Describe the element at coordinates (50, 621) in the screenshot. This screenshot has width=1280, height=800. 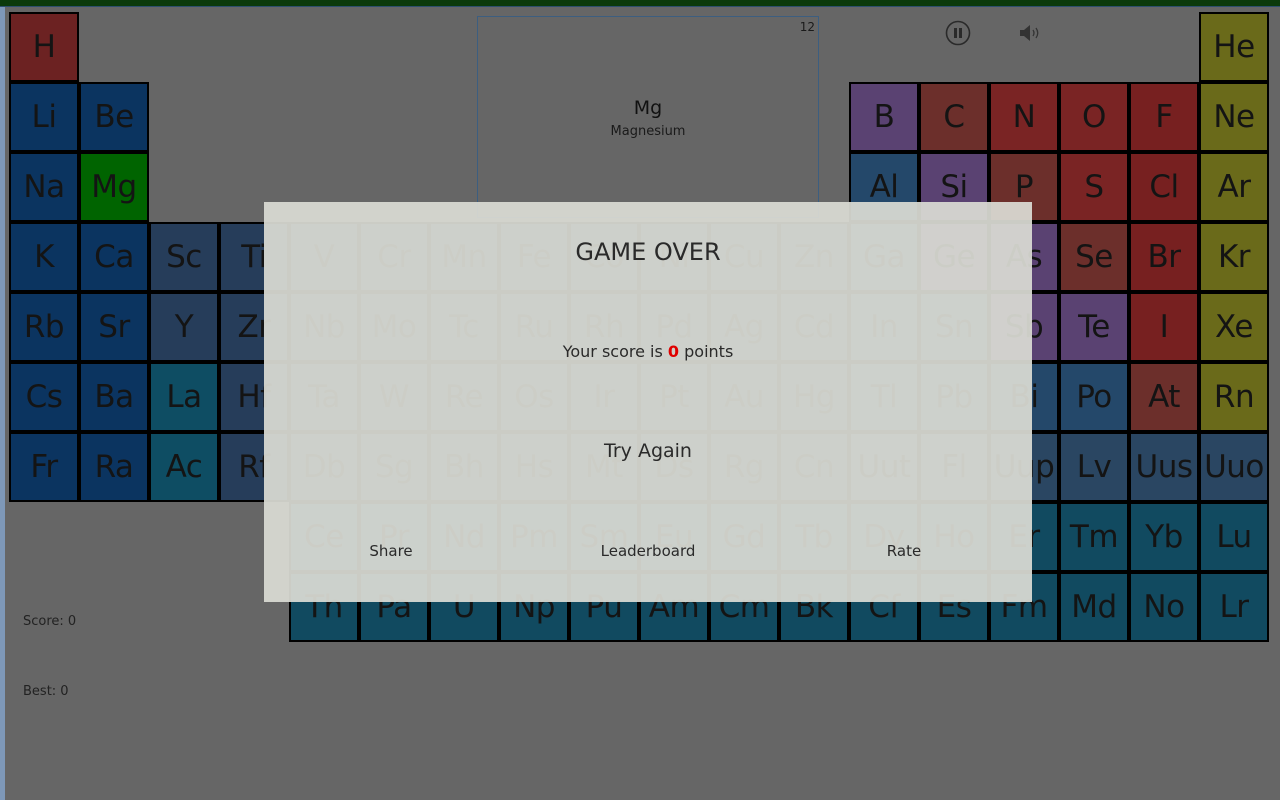
I see `score-label: Score: 0` at that location.